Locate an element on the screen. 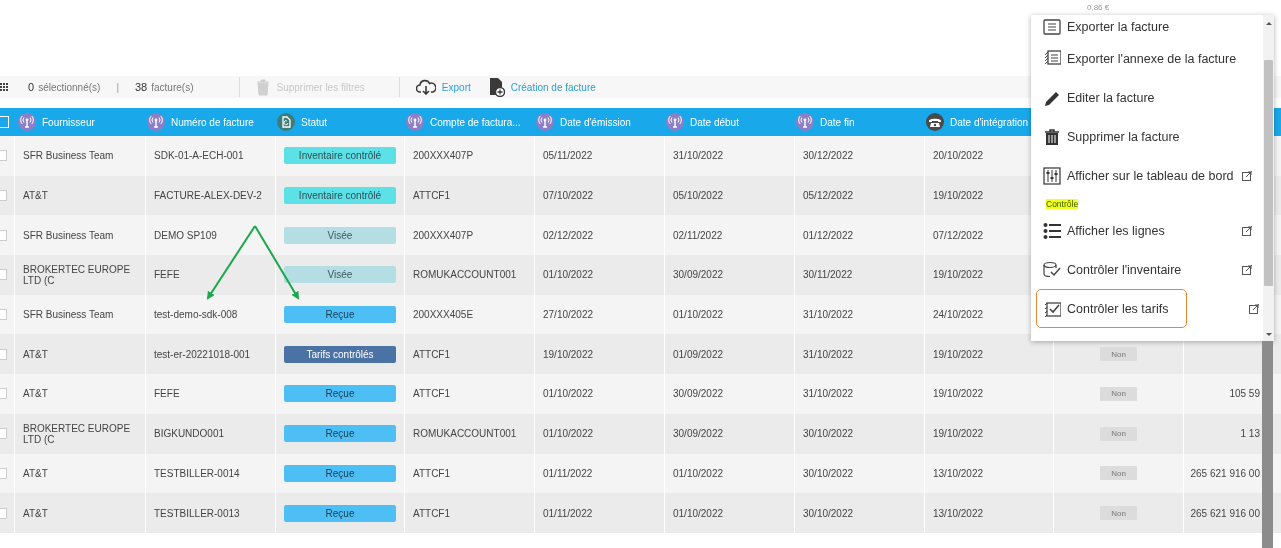 The height and width of the screenshot is (548, 1281). table-cell: 30/11/2022 is located at coordinates (828, 275).